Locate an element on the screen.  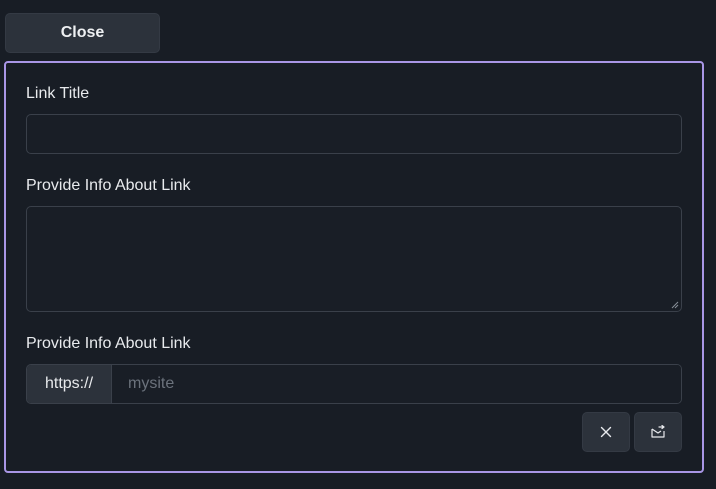
resize-grip-icon is located at coordinates (675, 305).